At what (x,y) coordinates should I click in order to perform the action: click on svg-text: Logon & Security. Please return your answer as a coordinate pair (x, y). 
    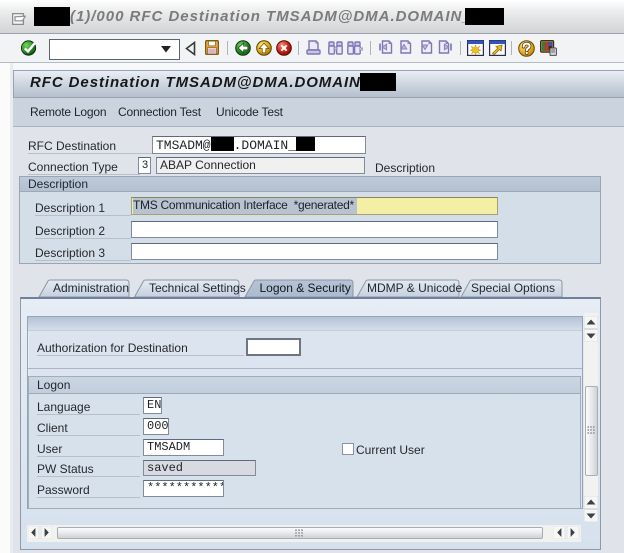
    Looking at the image, I should click on (305, 288).